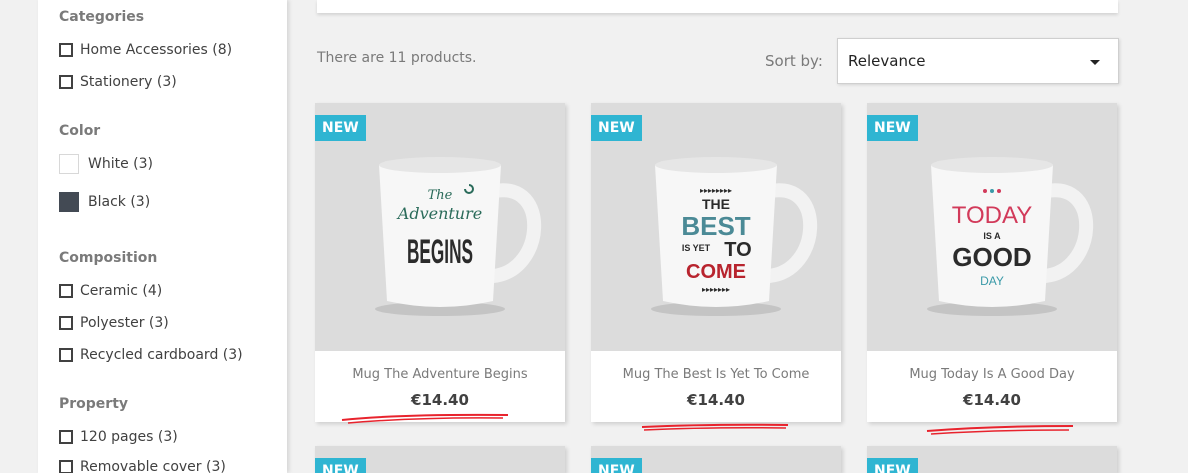  I want to click on filter-label: White (3), so click(120, 164).